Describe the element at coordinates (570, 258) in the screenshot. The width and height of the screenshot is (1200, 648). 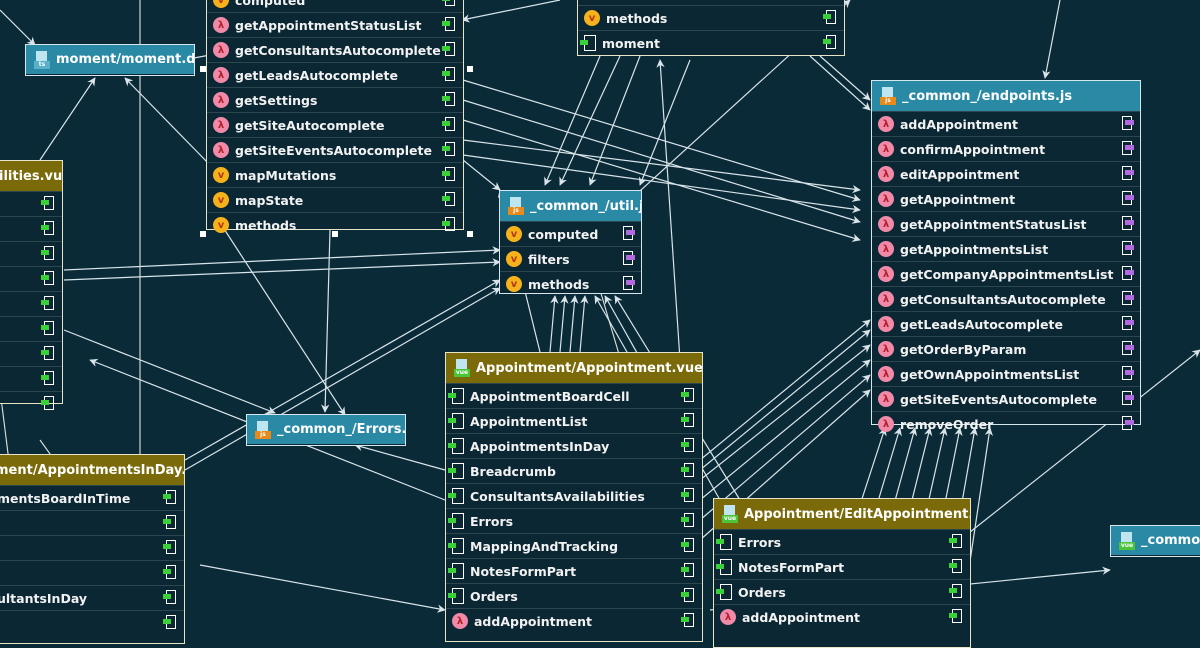
I see `member-row: v filters` at that location.